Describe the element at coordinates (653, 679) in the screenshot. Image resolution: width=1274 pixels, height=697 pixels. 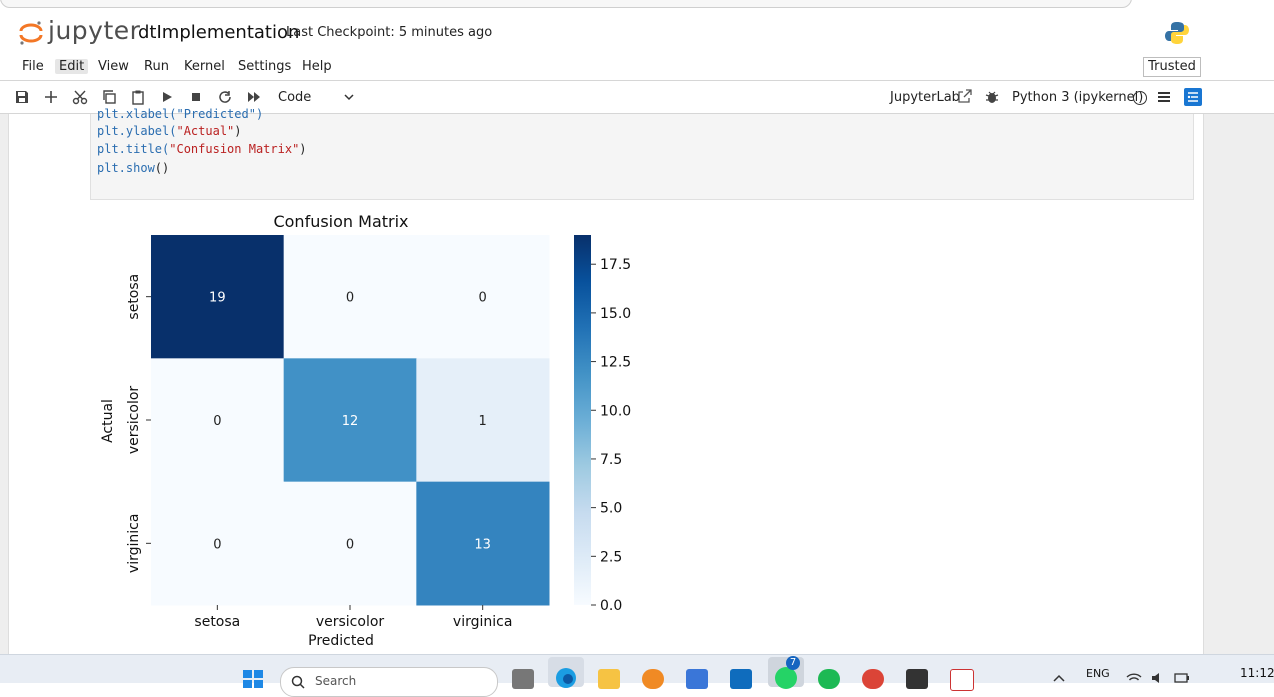
I see `firefox-icon` at that location.